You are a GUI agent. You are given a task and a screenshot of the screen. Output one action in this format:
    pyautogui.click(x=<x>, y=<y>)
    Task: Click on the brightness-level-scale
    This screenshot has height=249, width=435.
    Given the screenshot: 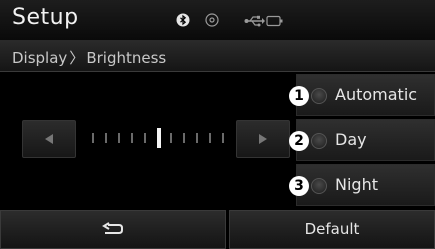 What is the action you would take?
    pyautogui.click(x=158, y=138)
    